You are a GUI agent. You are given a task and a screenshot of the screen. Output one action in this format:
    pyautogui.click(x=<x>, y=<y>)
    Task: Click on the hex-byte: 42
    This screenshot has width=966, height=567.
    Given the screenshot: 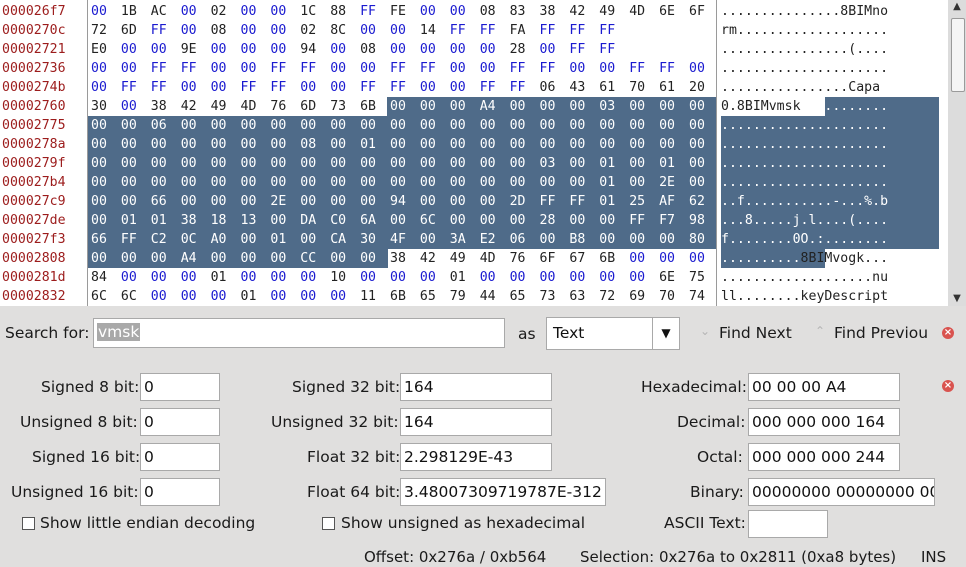 What is the action you would take?
    pyautogui.click(x=581, y=11)
    